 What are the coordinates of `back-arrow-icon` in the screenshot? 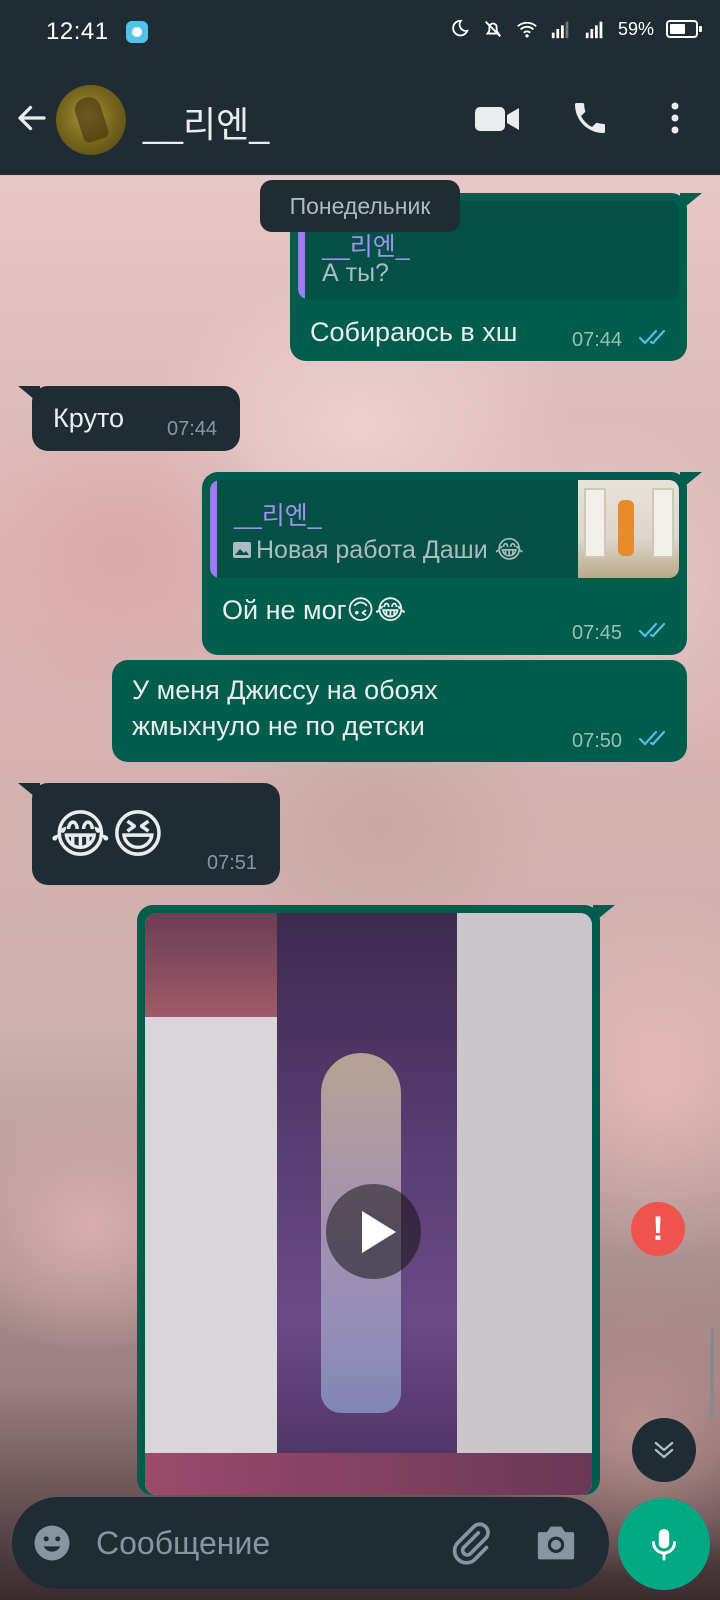 It's located at (32, 118).